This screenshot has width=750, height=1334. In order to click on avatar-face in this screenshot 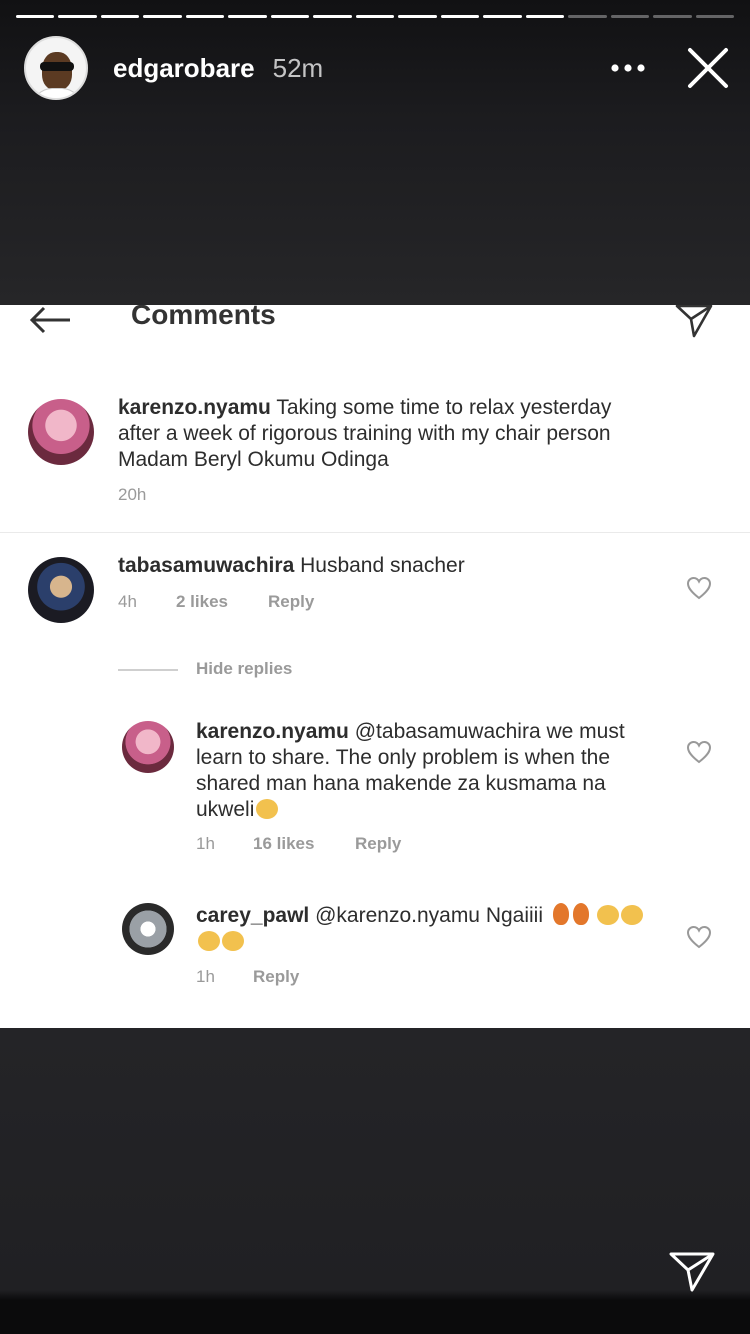, I will do `click(57, 71)`.